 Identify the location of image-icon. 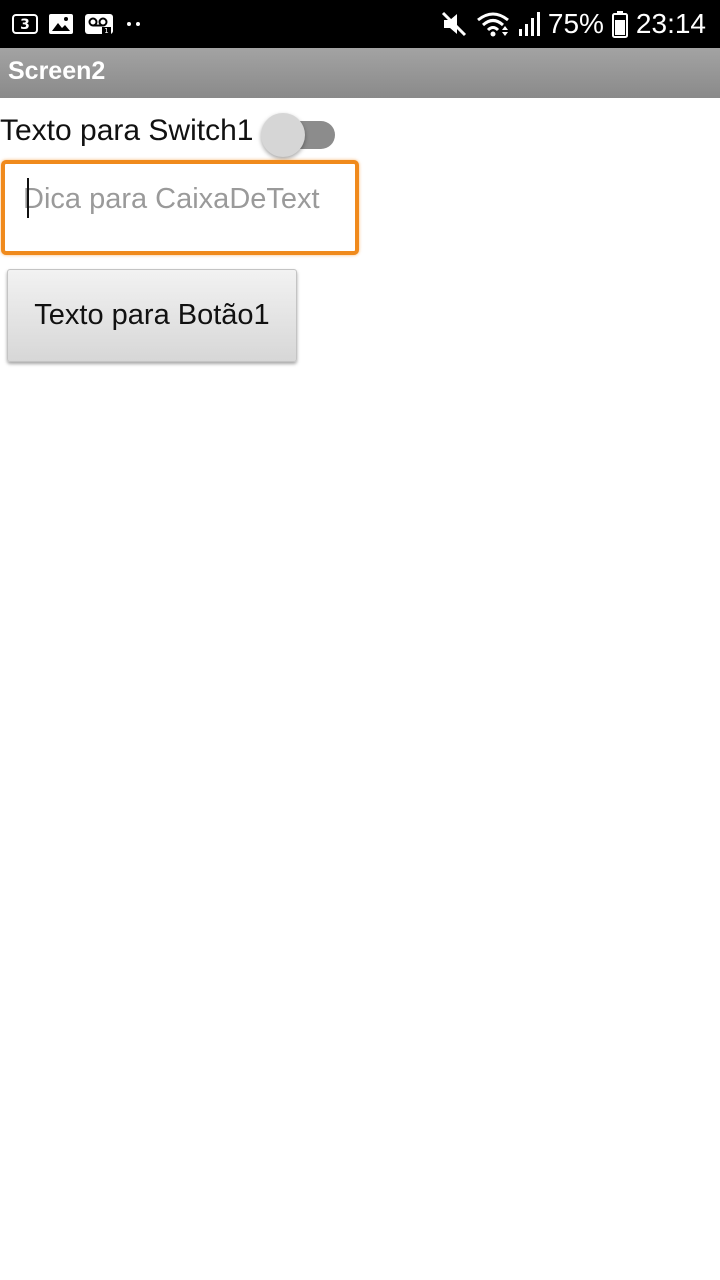
(61, 24).